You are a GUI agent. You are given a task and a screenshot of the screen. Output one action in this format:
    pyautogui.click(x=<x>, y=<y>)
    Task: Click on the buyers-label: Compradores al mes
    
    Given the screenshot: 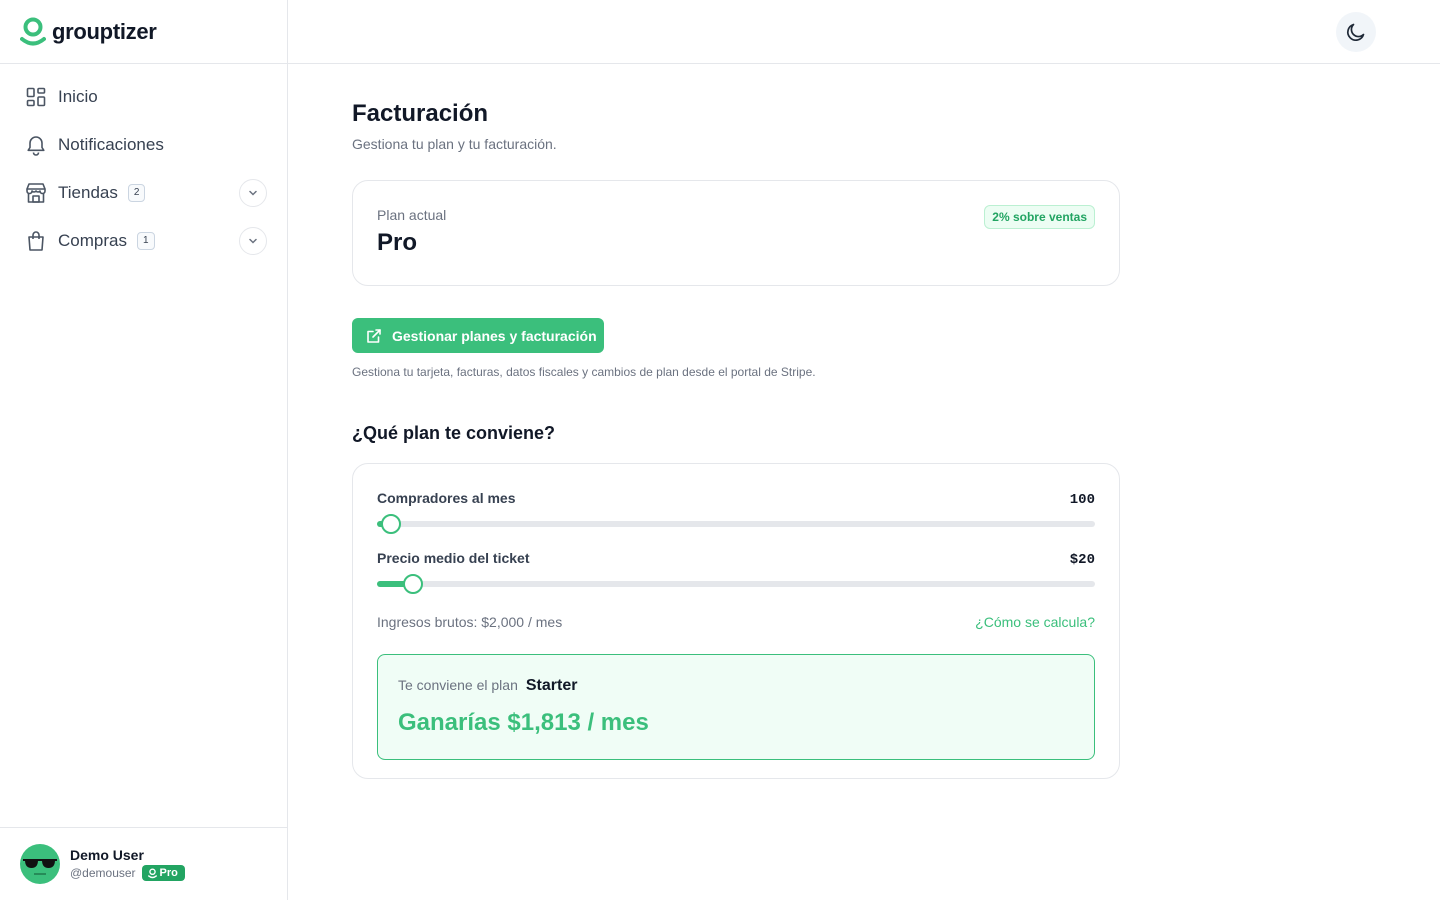 What is the action you would take?
    pyautogui.click(x=446, y=498)
    